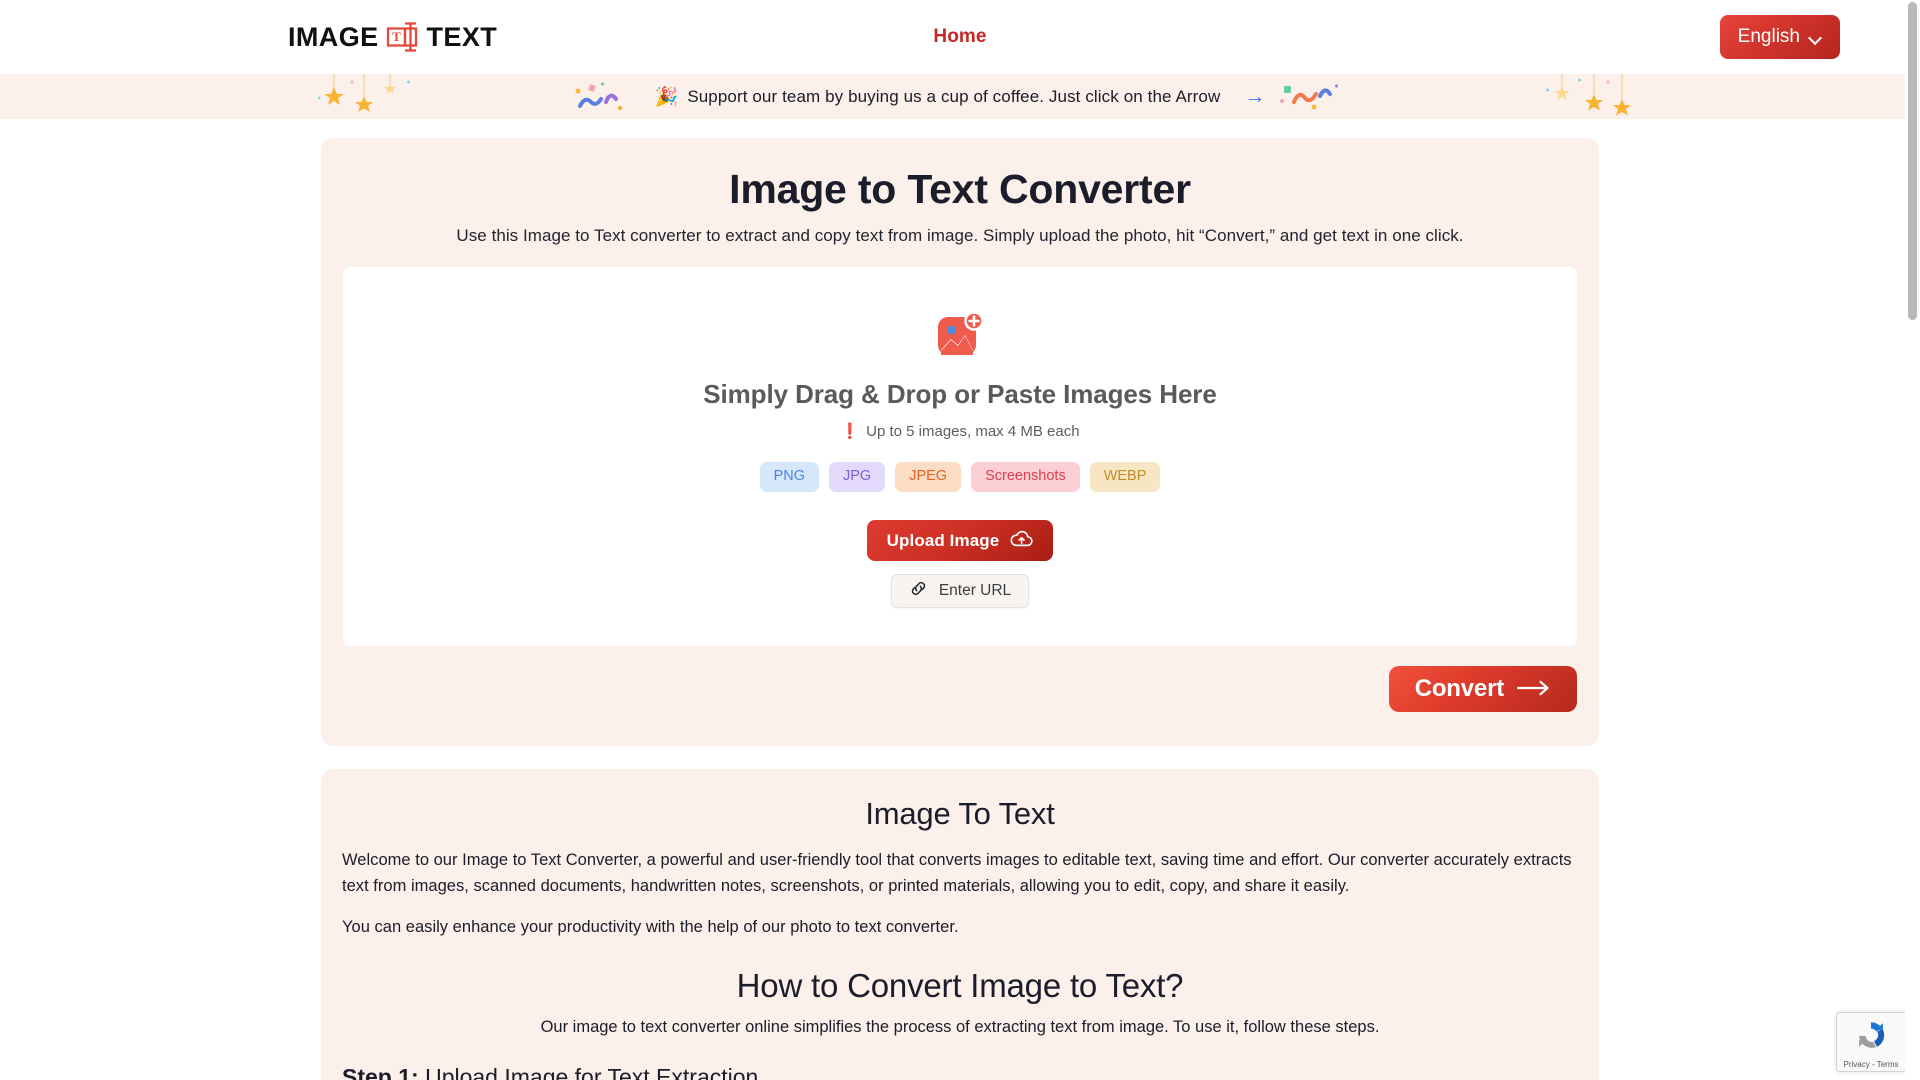  What do you see at coordinates (1768, 36) in the screenshot?
I see `language-selector-label: English` at bounding box center [1768, 36].